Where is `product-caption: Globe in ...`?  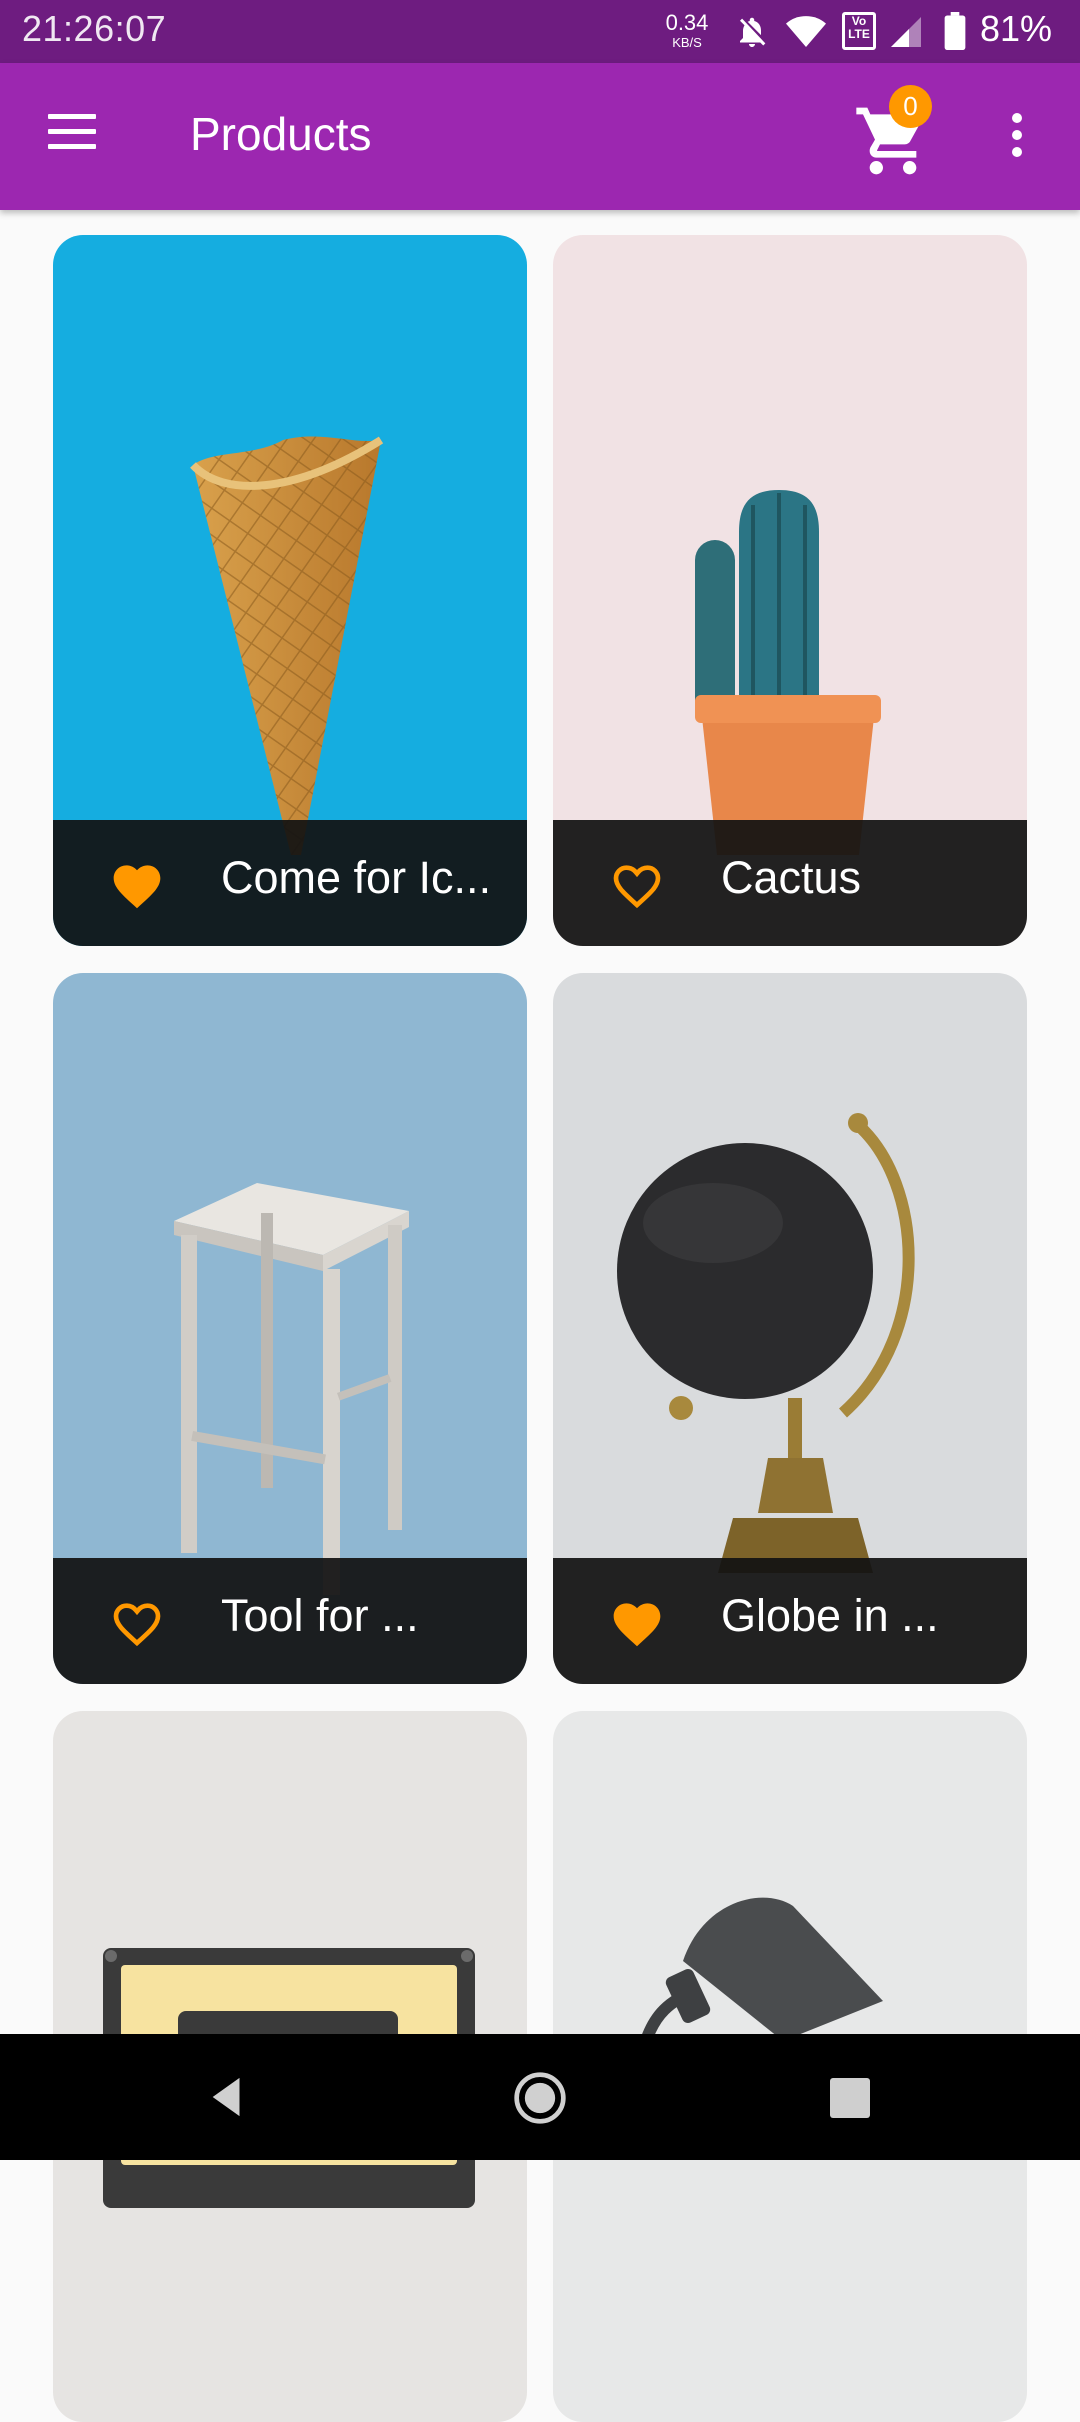 product-caption: Globe in ... is located at coordinates (790, 1621).